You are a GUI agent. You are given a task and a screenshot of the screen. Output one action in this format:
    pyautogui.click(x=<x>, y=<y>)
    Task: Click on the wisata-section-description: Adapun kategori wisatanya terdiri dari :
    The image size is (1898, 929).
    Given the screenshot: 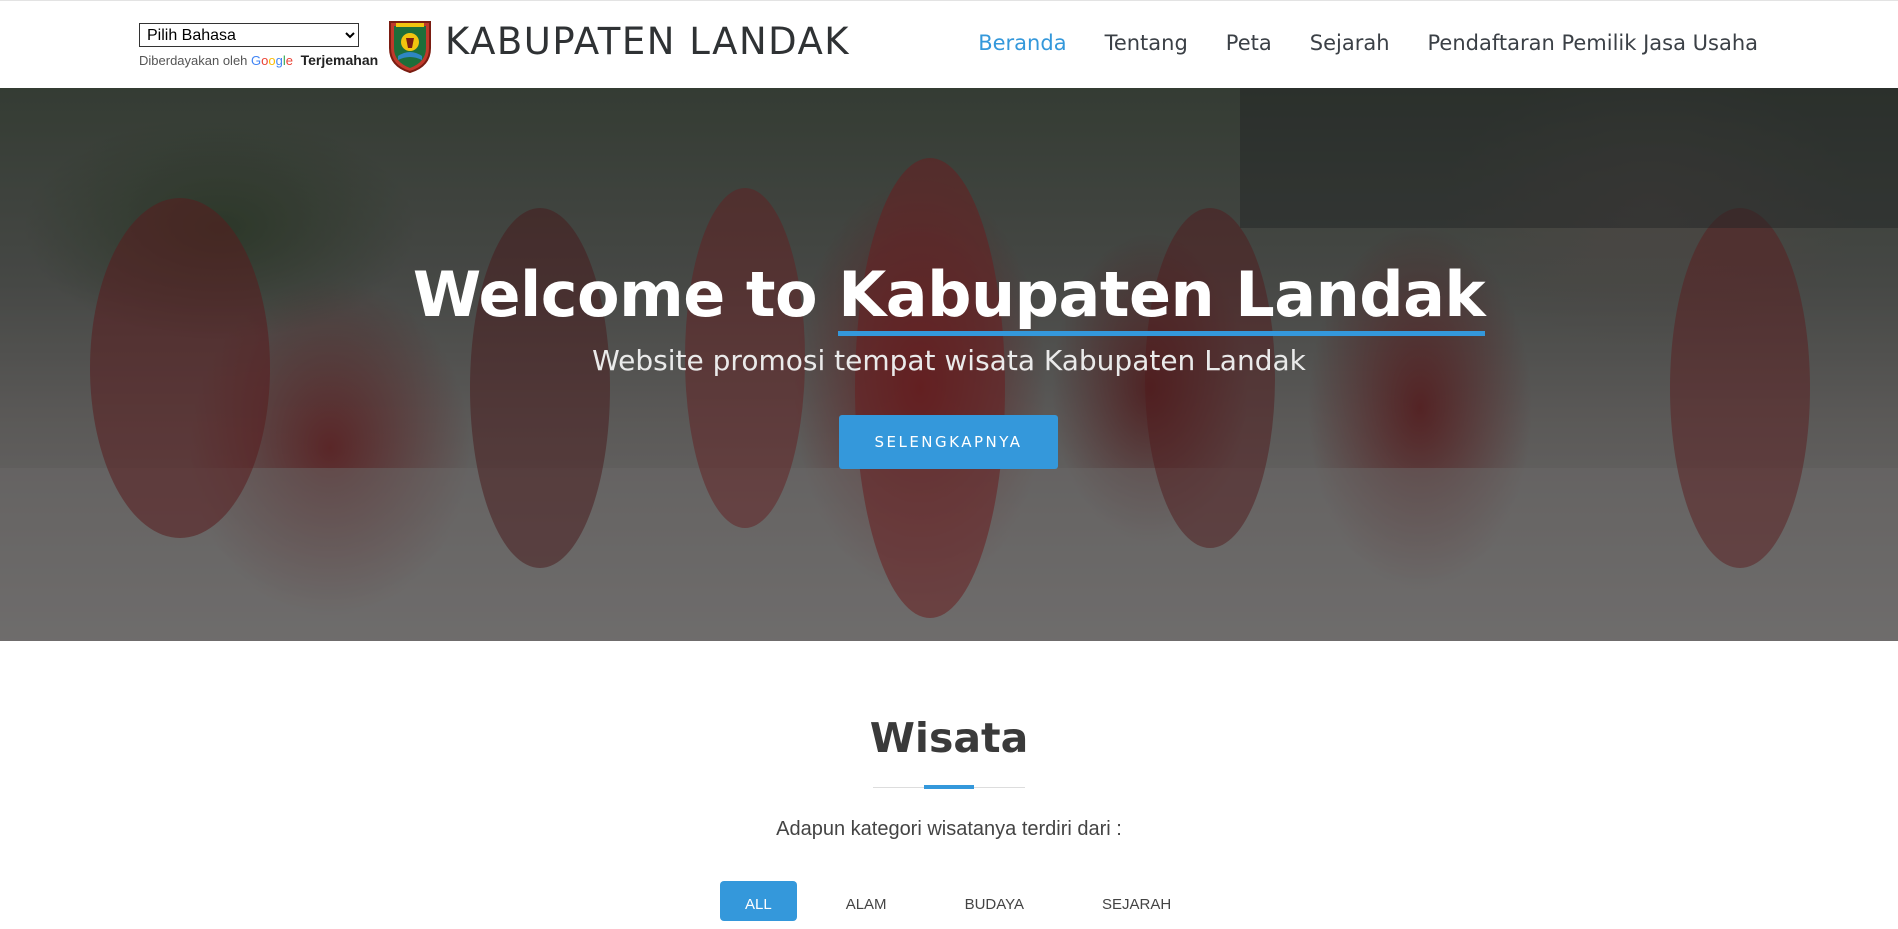 What is the action you would take?
    pyautogui.click(x=949, y=829)
    